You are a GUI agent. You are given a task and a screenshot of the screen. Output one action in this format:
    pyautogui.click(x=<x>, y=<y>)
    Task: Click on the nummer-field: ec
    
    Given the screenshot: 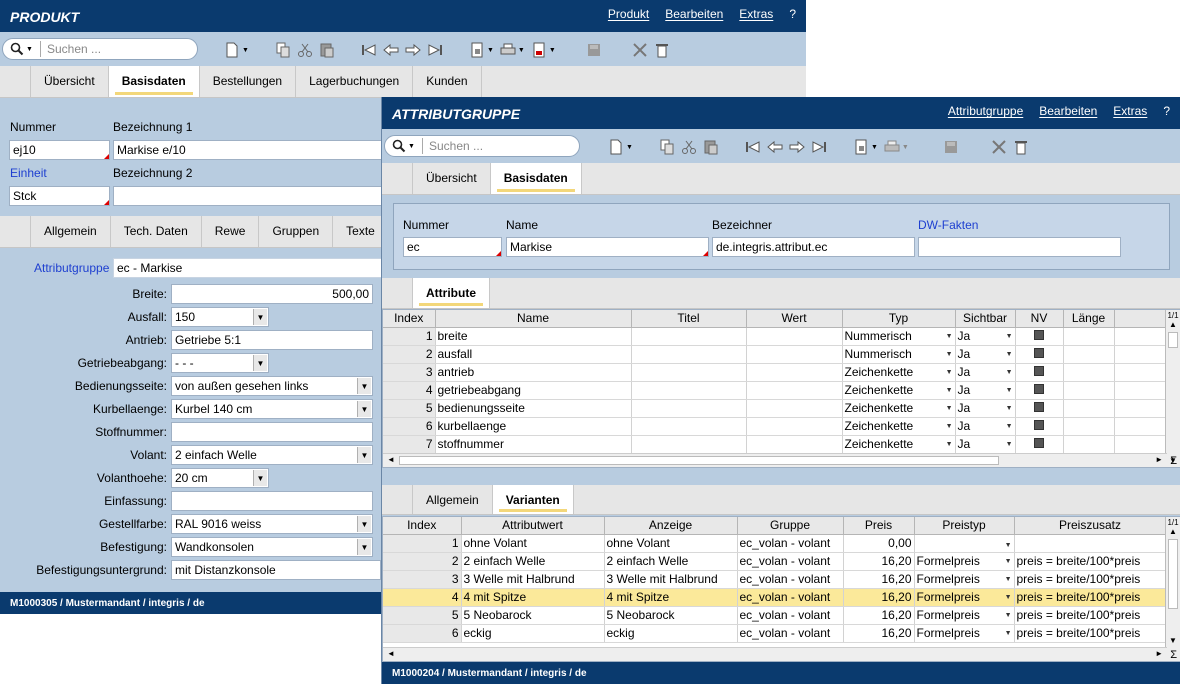 What is the action you would take?
    pyautogui.click(x=452, y=247)
    